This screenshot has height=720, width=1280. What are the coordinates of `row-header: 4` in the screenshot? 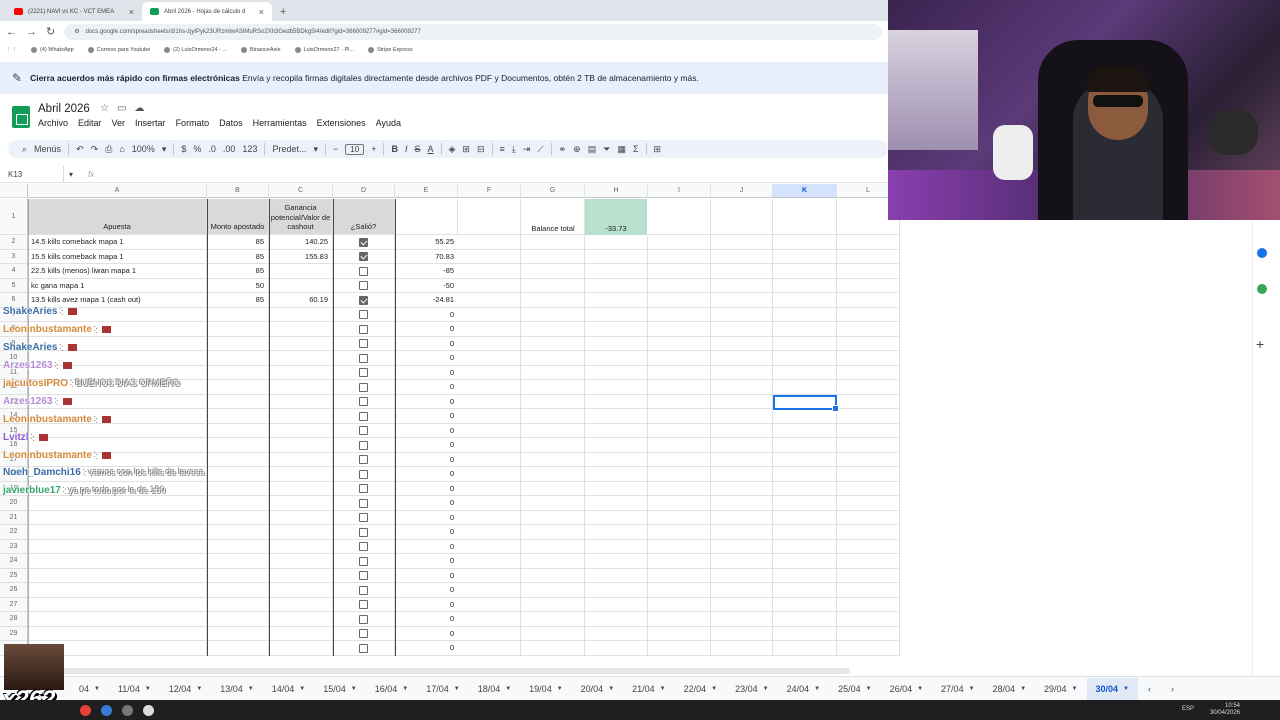 It's located at (14, 271).